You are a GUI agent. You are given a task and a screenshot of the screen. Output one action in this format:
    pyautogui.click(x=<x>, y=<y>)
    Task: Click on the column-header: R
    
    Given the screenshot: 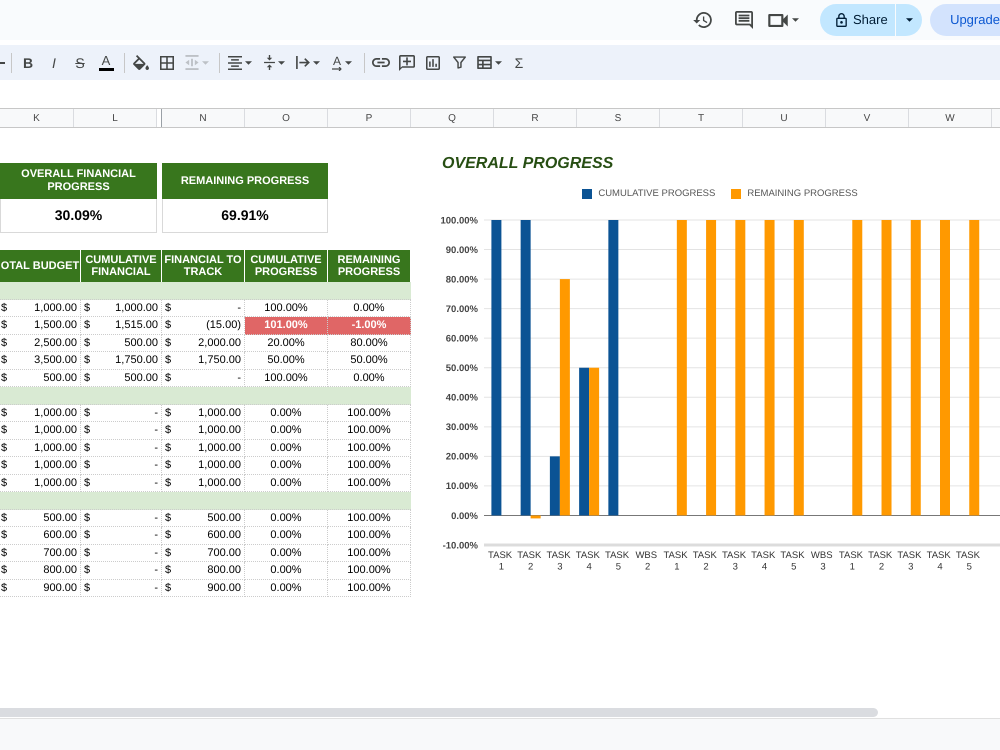 What is the action you would take?
    pyautogui.click(x=535, y=118)
    